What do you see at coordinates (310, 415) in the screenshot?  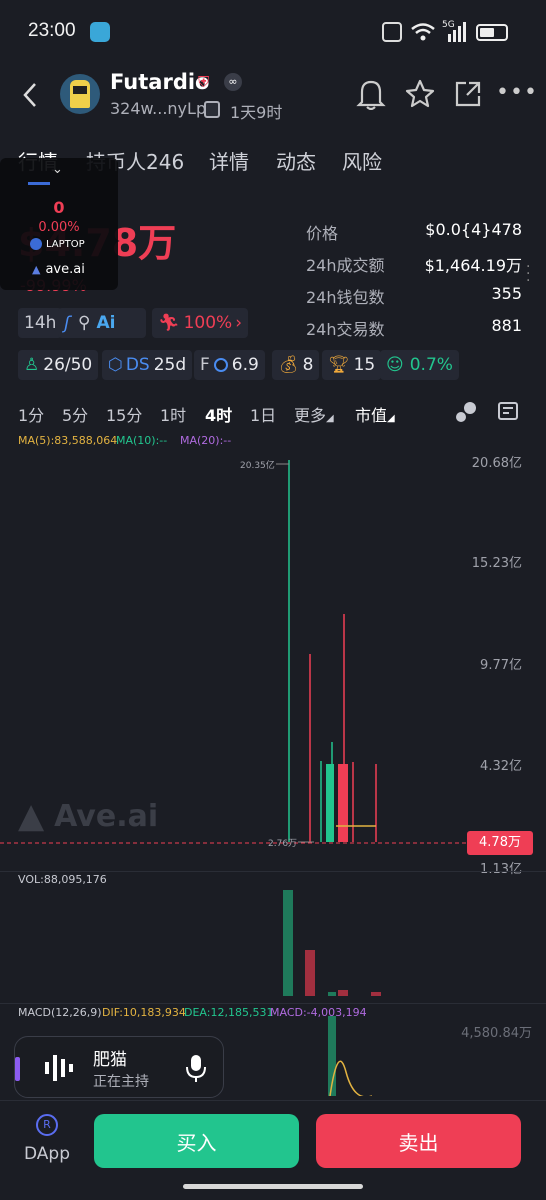 I see `tf-more-label: 更多` at bounding box center [310, 415].